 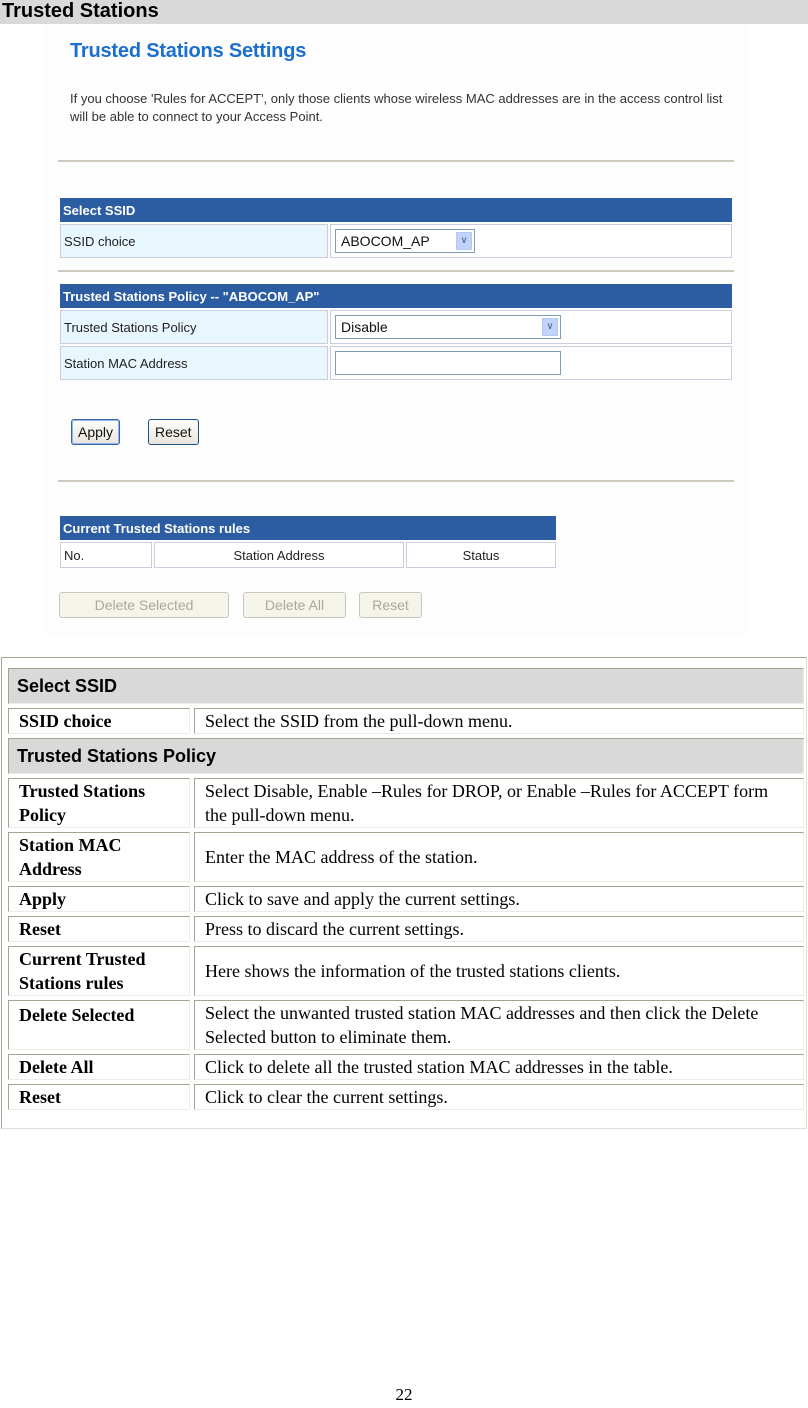 What do you see at coordinates (499, 721) in the screenshot?
I see `row-value: Select the SSID from the pull-down menu.` at bounding box center [499, 721].